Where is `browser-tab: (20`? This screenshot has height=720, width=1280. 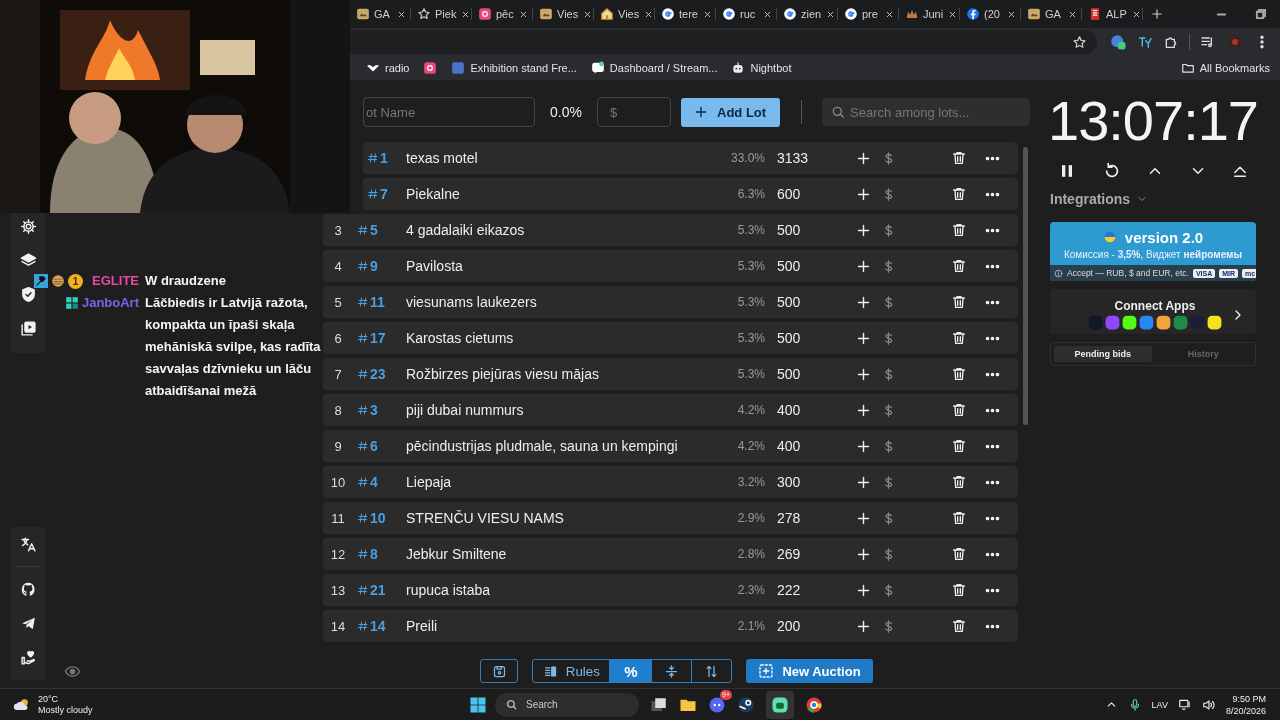 browser-tab: (20 is located at coordinates (990, 14).